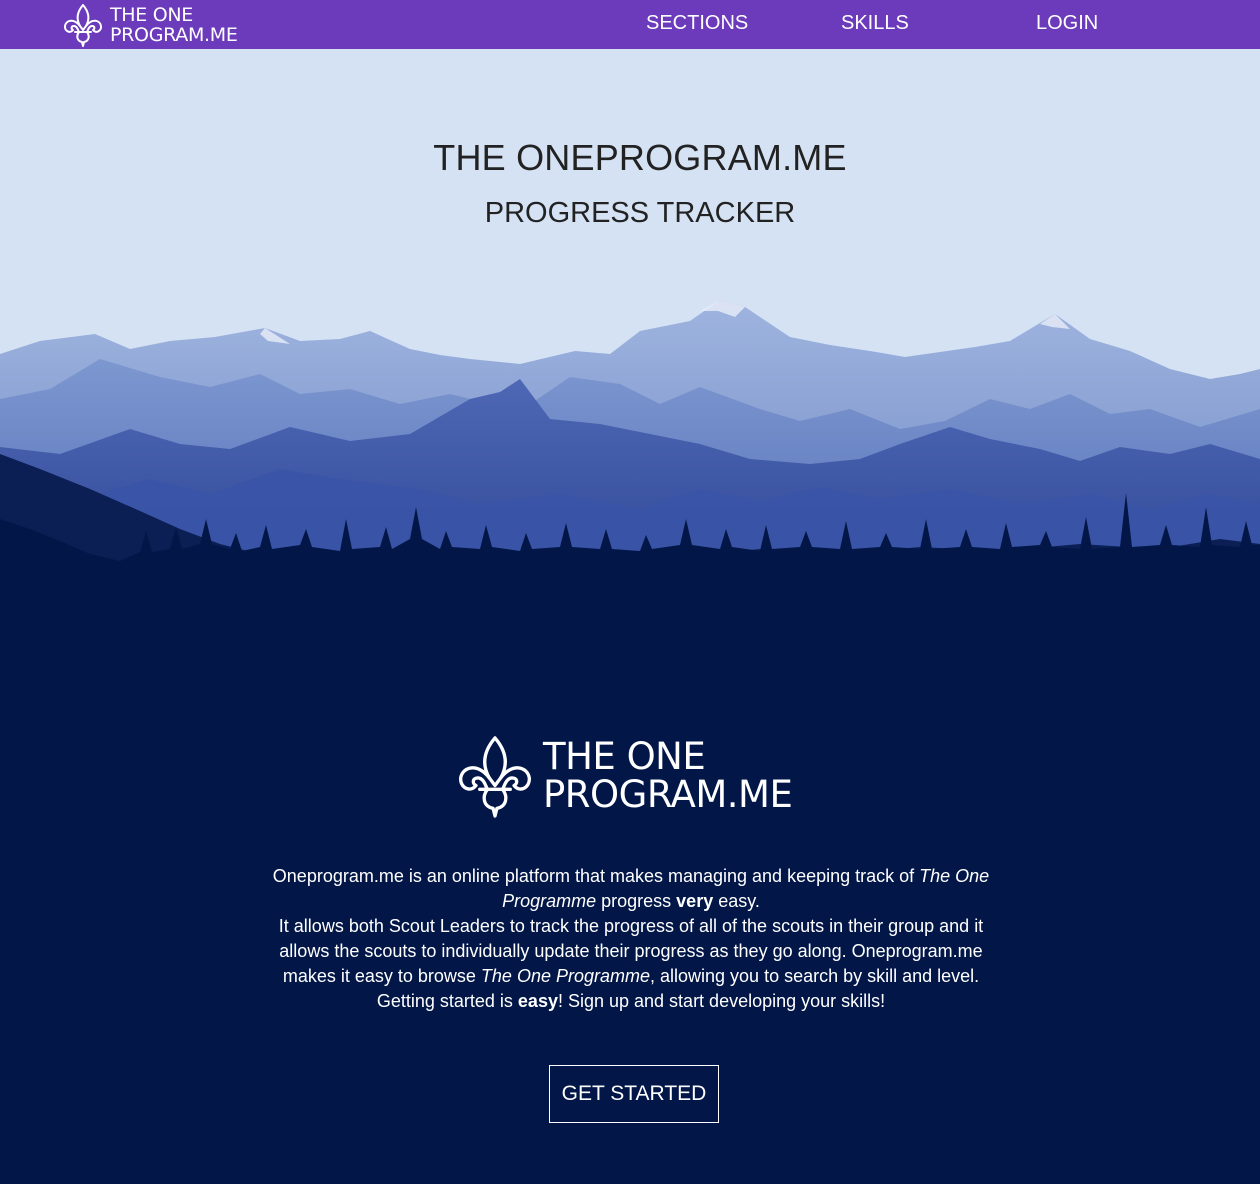  Describe the element at coordinates (537, 1001) in the screenshot. I see `intro-emphasis: easy` at that location.